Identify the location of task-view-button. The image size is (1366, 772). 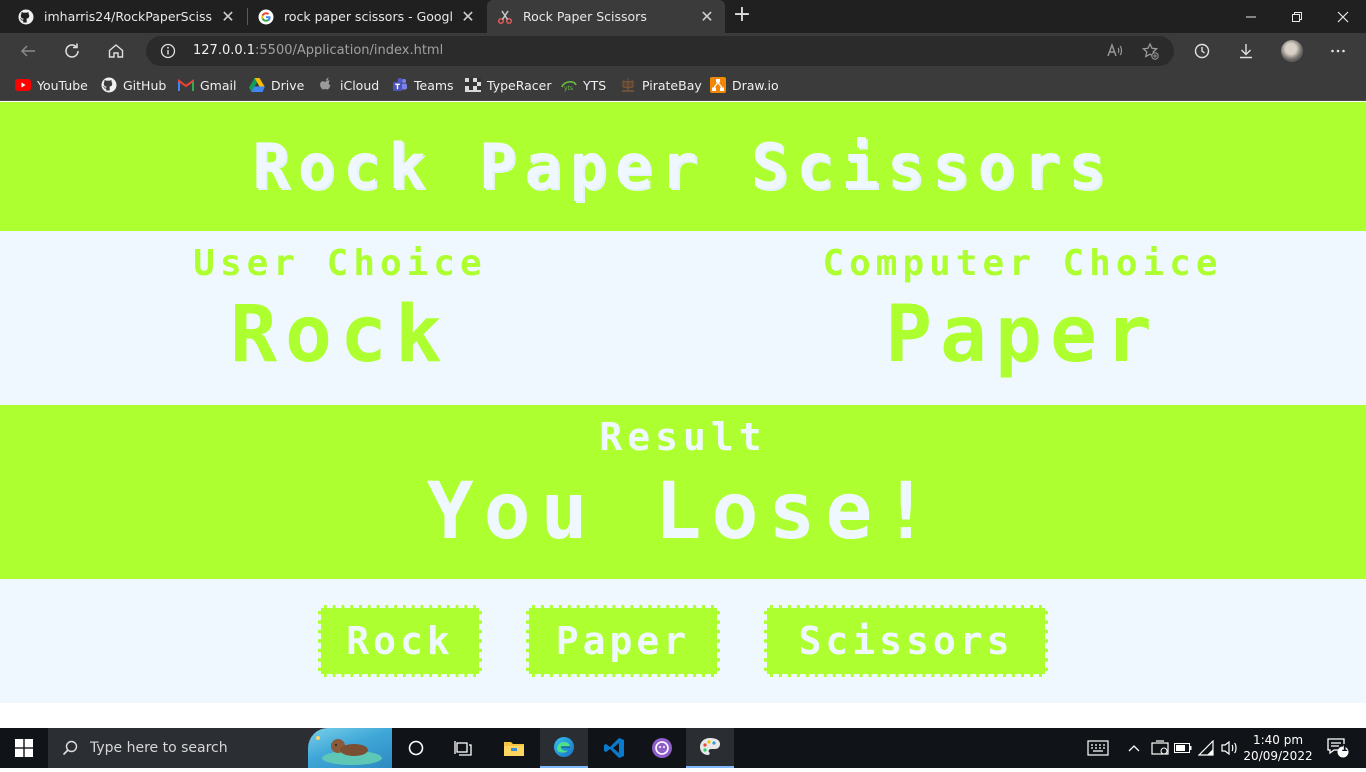
(463, 748).